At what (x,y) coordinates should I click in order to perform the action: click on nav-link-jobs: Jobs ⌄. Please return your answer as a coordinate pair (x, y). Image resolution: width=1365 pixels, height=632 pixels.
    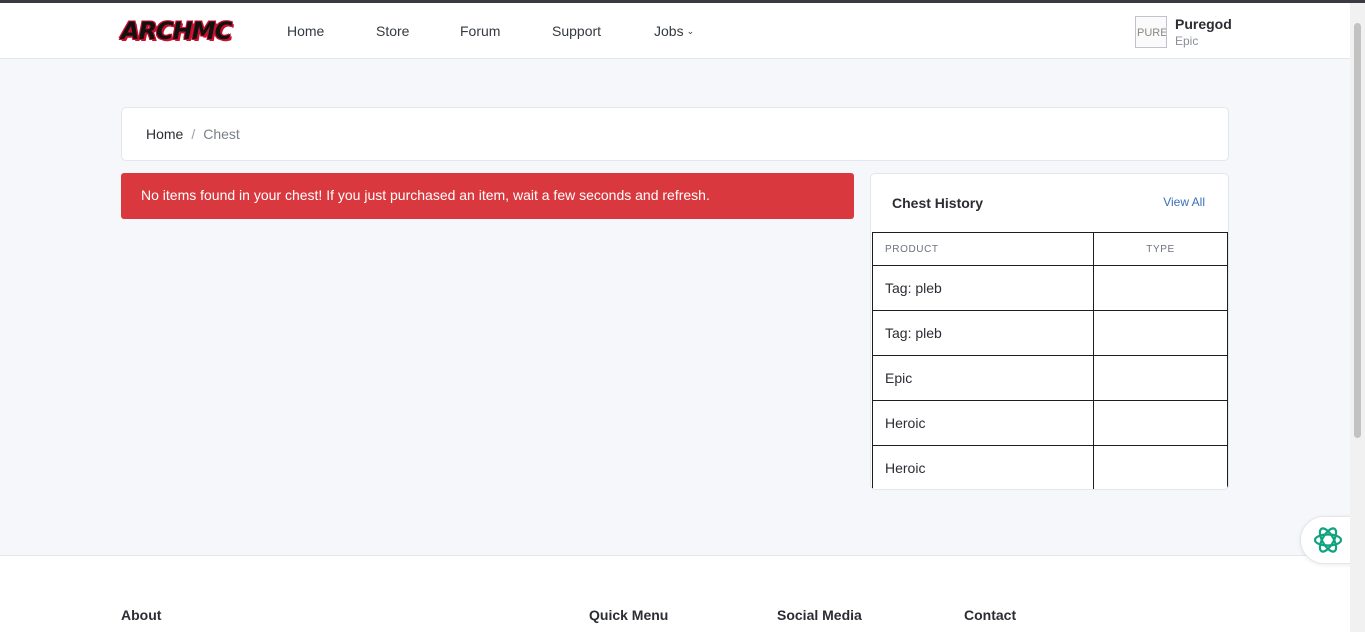
    Looking at the image, I should click on (674, 31).